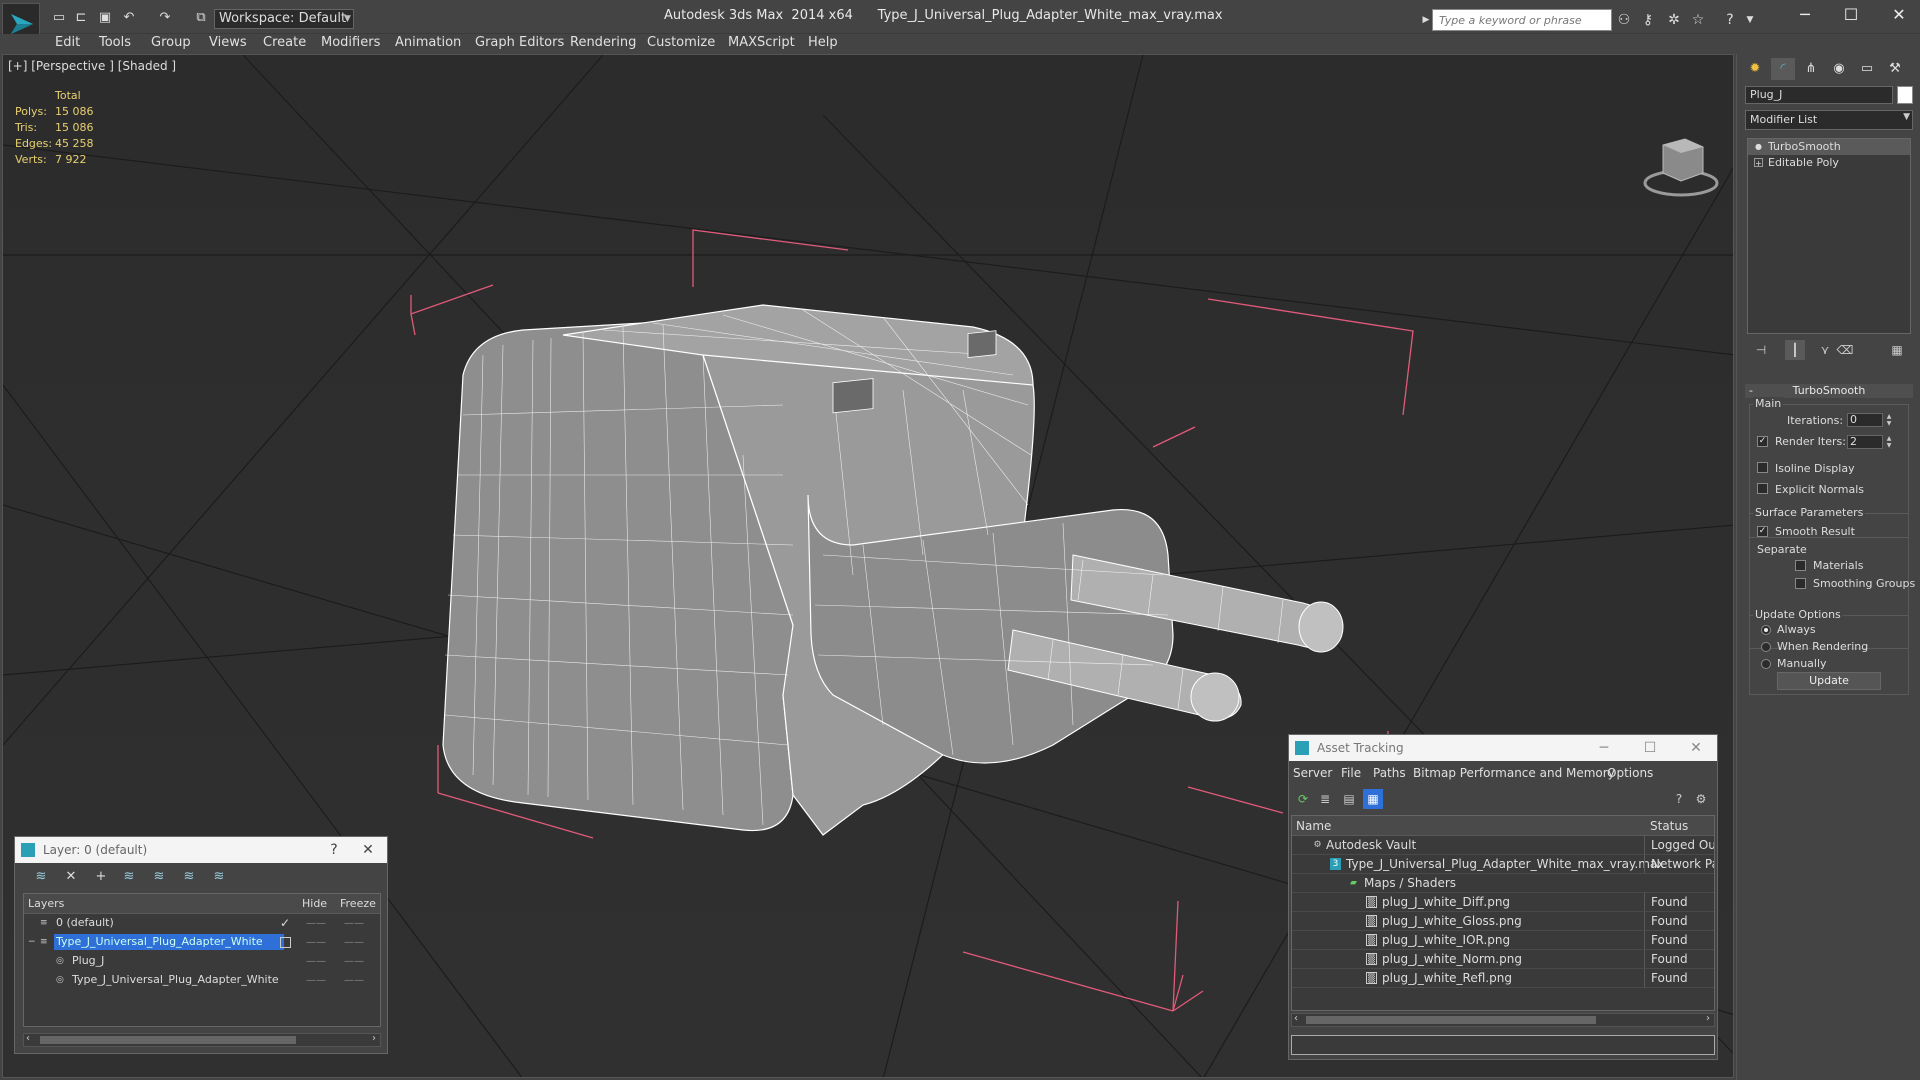 This screenshot has height=1080, width=1920. I want to click on object-name-field: Plug_J, so click(1819, 95).